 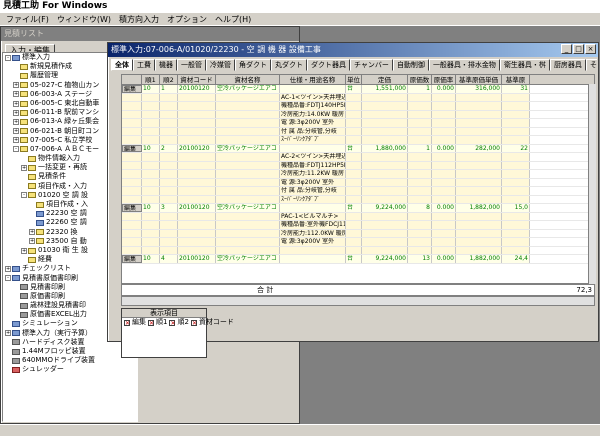 I want to click on tab-item: ダクト器具, so click(x=328, y=65).